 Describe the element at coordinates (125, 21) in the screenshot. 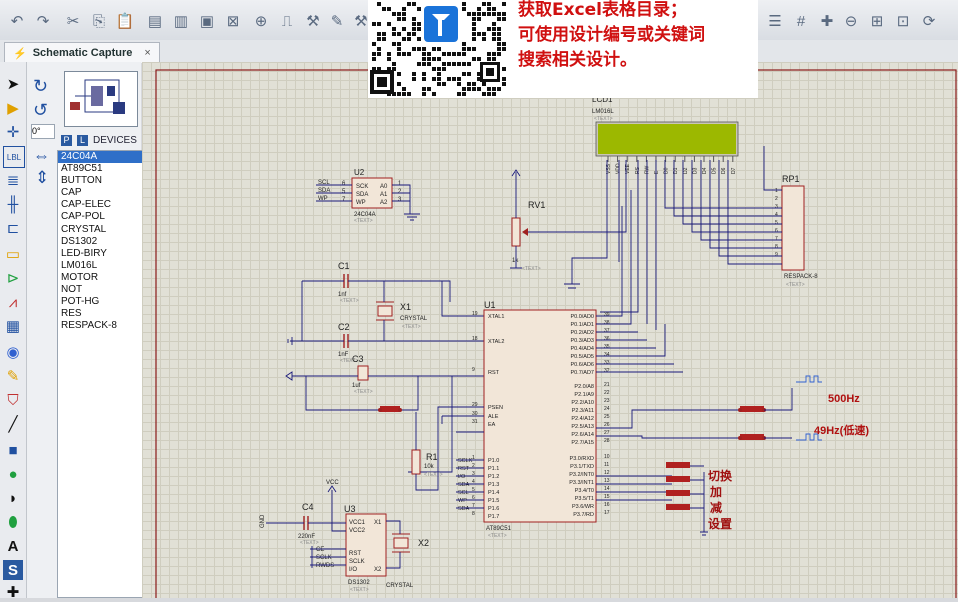

I see `paste-icon: 📋` at that location.